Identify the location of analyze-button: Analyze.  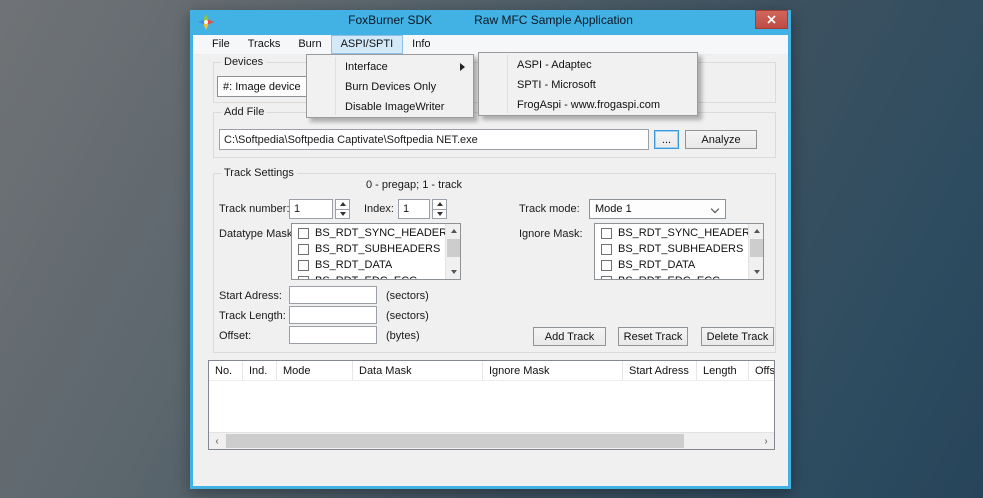
(721, 139).